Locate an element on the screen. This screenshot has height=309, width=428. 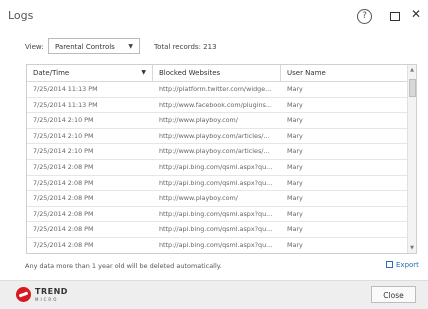
scroll-up-icon: ▲ is located at coordinates (412, 70).